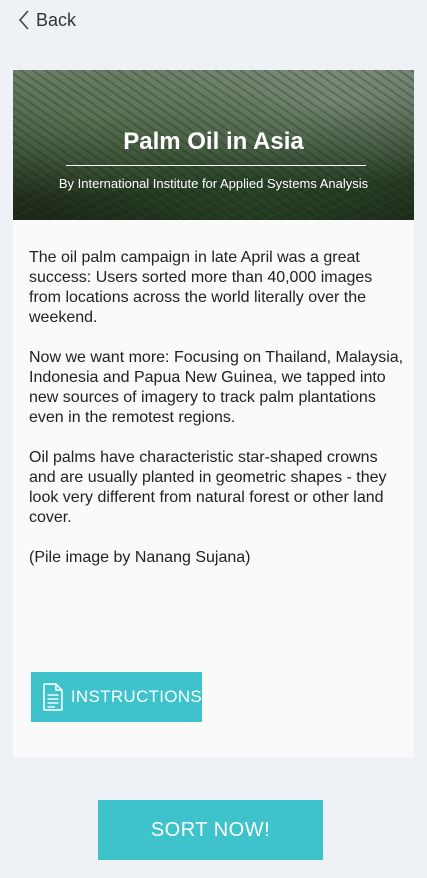  I want to click on document-icon, so click(53, 697).